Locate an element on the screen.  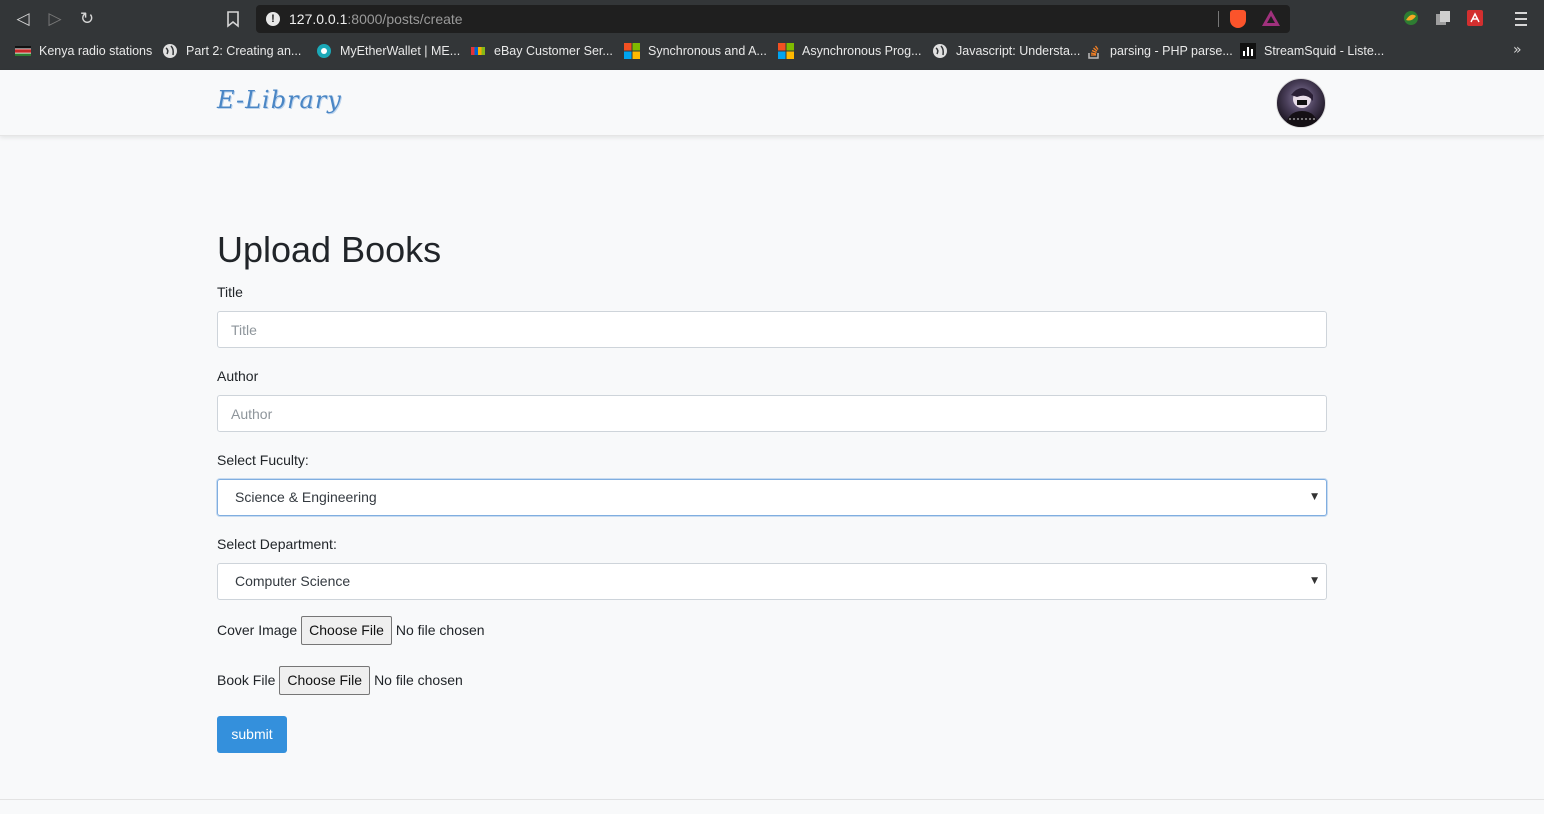
streamsquid-icon is located at coordinates (1248, 51).